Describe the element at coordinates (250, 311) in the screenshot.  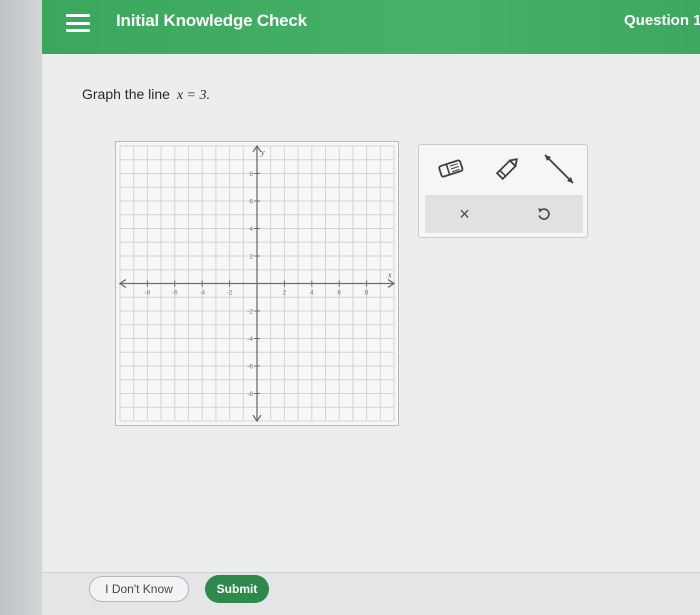
I see `y-tick-label: -2` at that location.